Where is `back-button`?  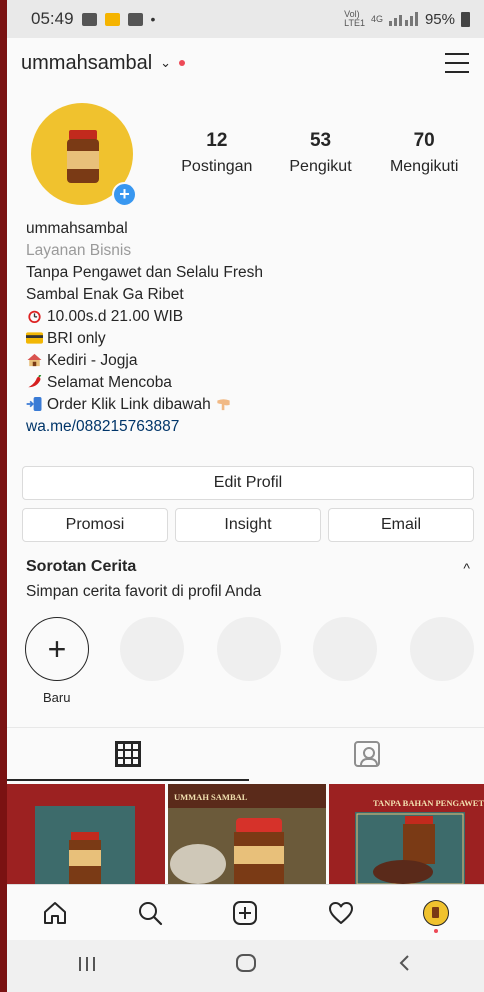 back-button is located at coordinates (405, 966).